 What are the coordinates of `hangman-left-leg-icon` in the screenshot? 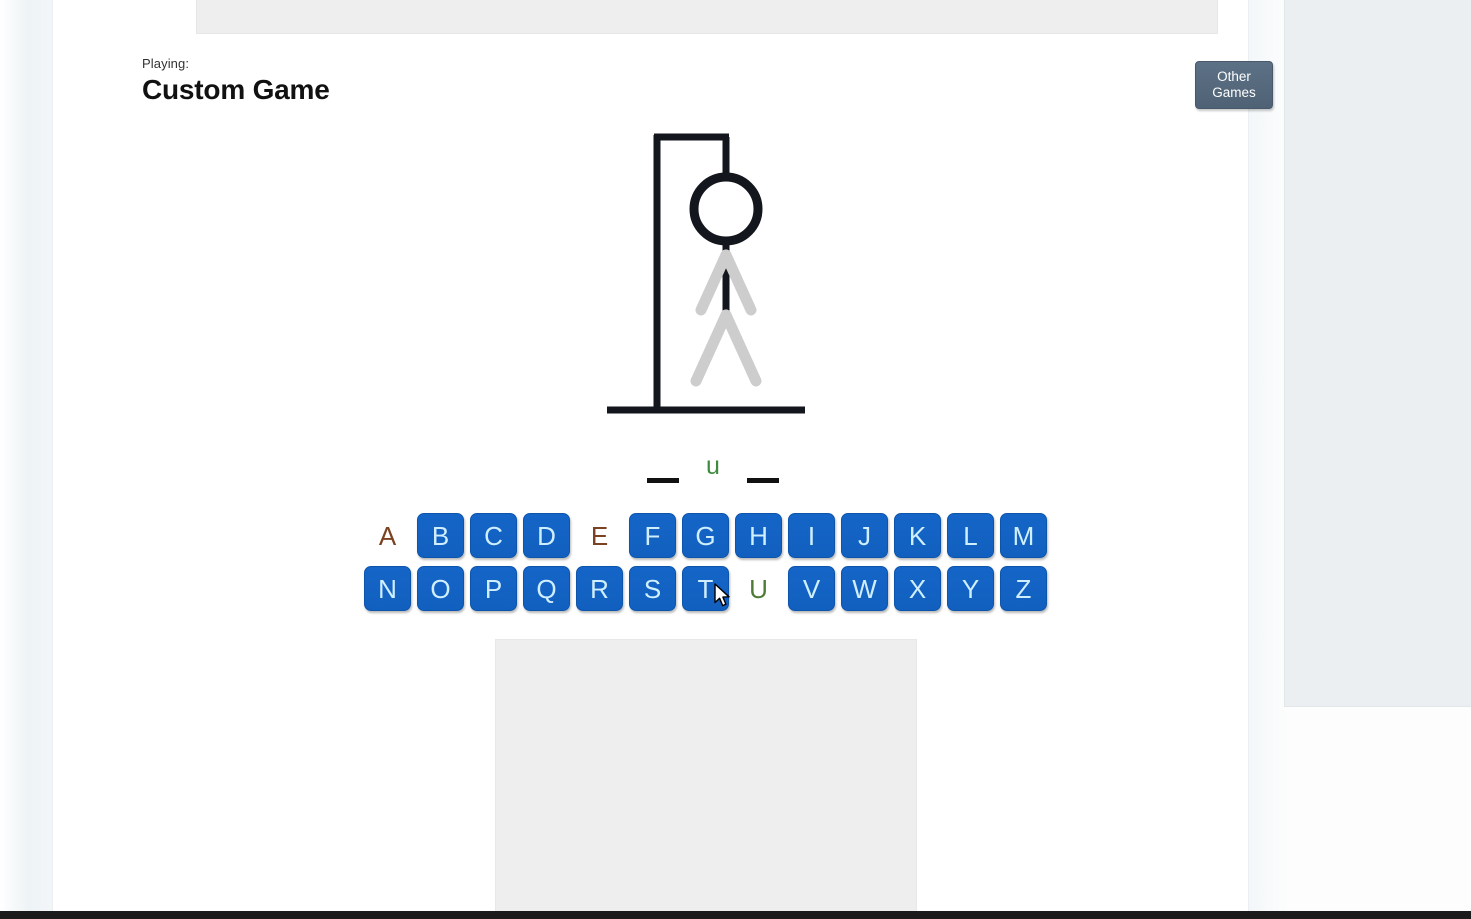 It's located at (711, 348).